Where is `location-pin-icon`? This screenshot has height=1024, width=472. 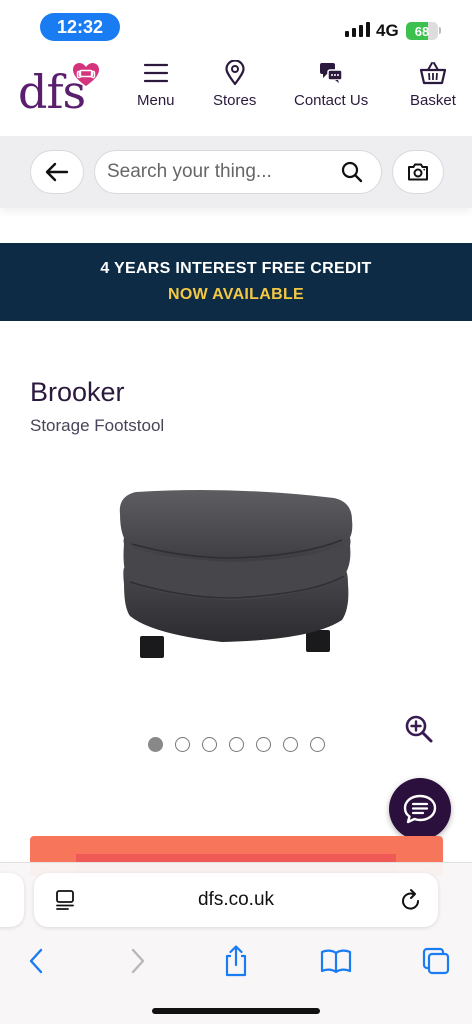 location-pin-icon is located at coordinates (235, 73).